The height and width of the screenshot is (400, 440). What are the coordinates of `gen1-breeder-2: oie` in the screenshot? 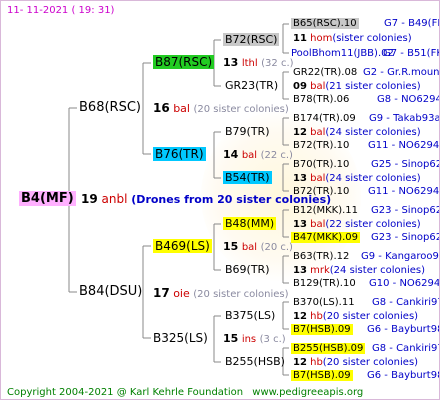 It's located at (181, 293).